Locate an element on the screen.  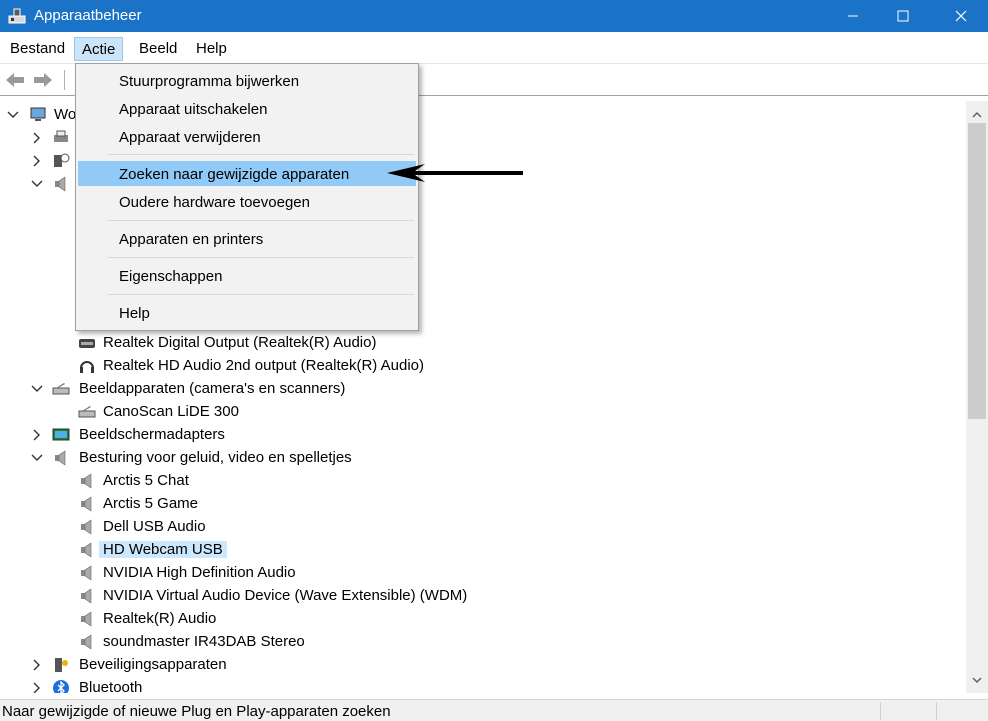
menu-item-label: Apparaat uitschakelen is located at coordinates (193, 109).